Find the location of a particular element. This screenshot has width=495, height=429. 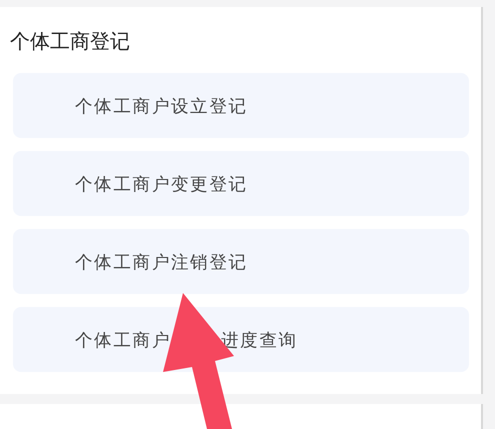

section-title: 个体工商登记 is located at coordinates (70, 41).